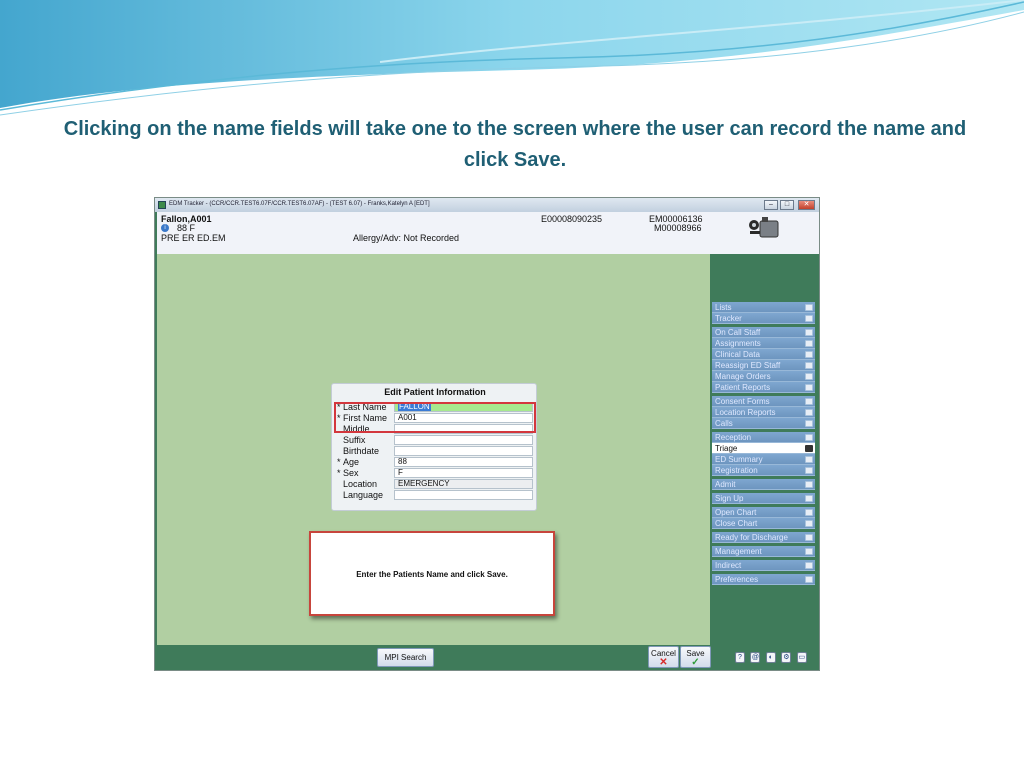  What do you see at coordinates (463, 484) in the screenshot?
I see `location-field: EMERGENCY` at bounding box center [463, 484].